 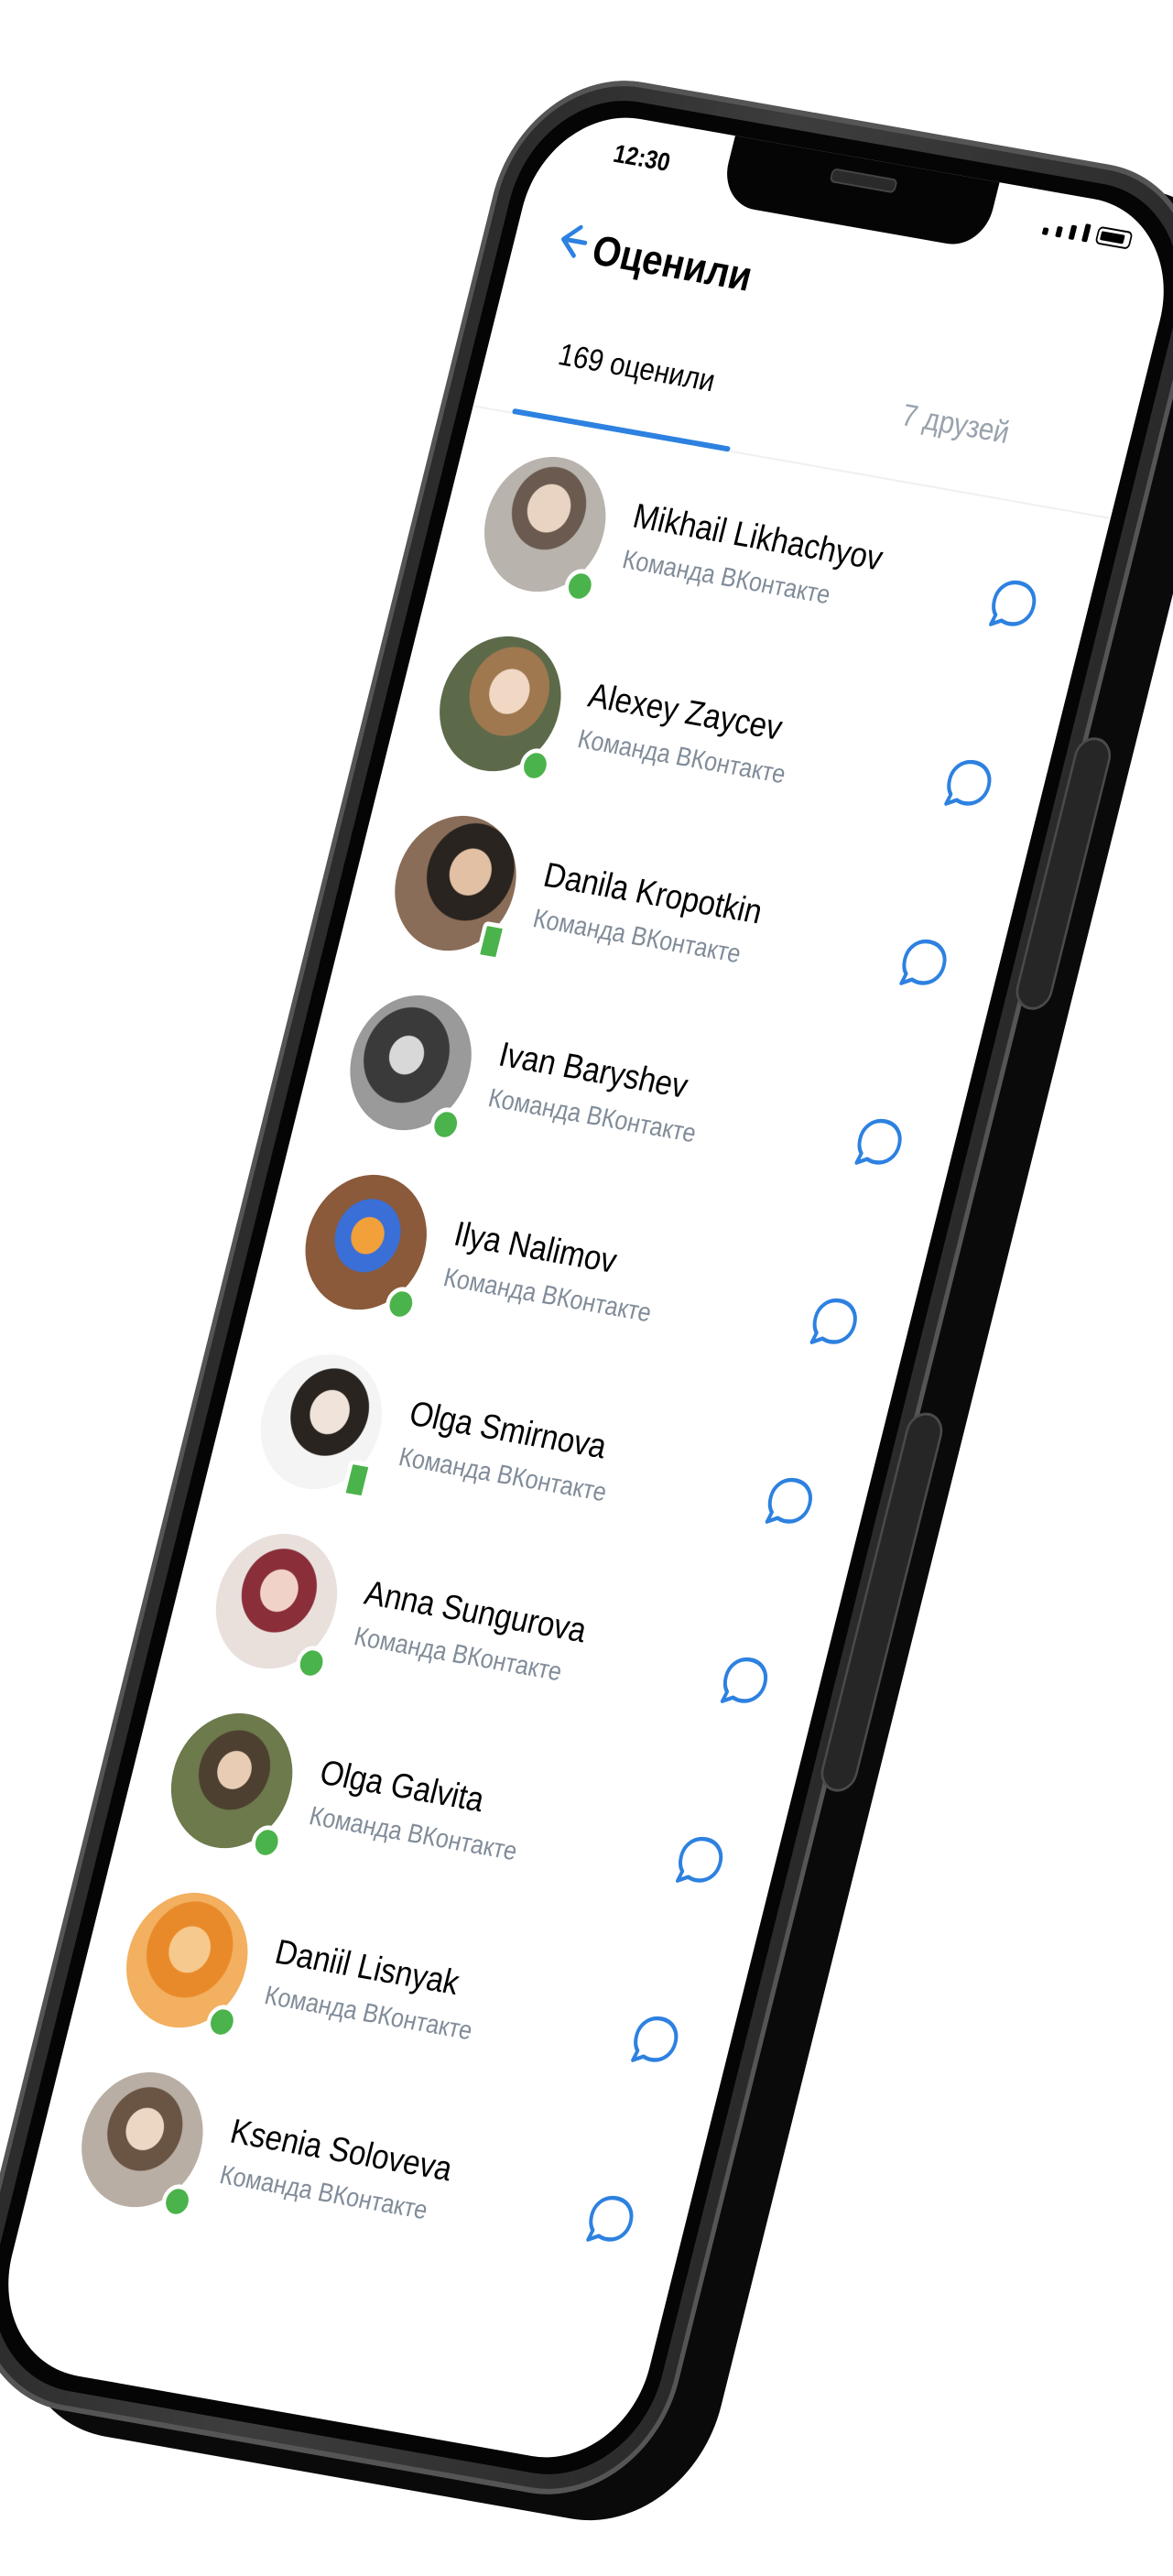 What do you see at coordinates (956, 424) in the screenshot?
I see `tab-friends-label: 7 друзей` at bounding box center [956, 424].